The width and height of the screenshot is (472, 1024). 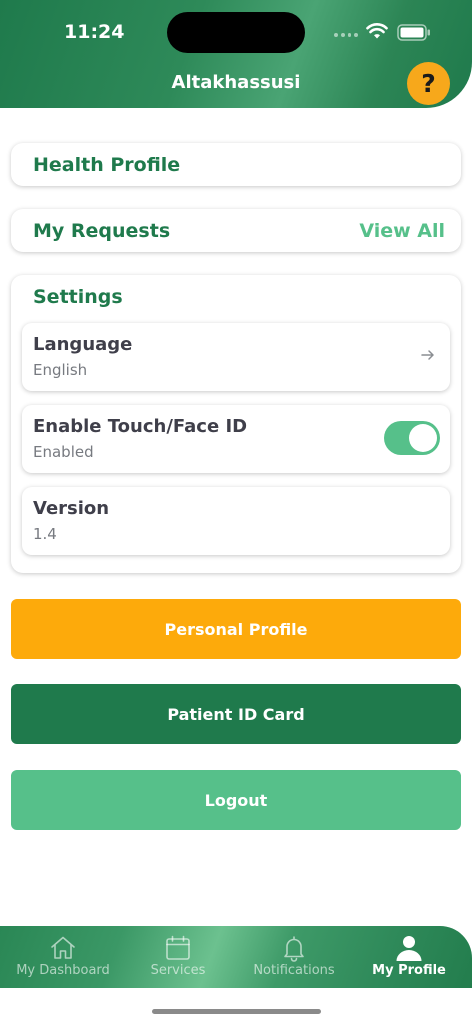 What do you see at coordinates (102, 231) in the screenshot?
I see `my-requests-title: My Requests` at bounding box center [102, 231].